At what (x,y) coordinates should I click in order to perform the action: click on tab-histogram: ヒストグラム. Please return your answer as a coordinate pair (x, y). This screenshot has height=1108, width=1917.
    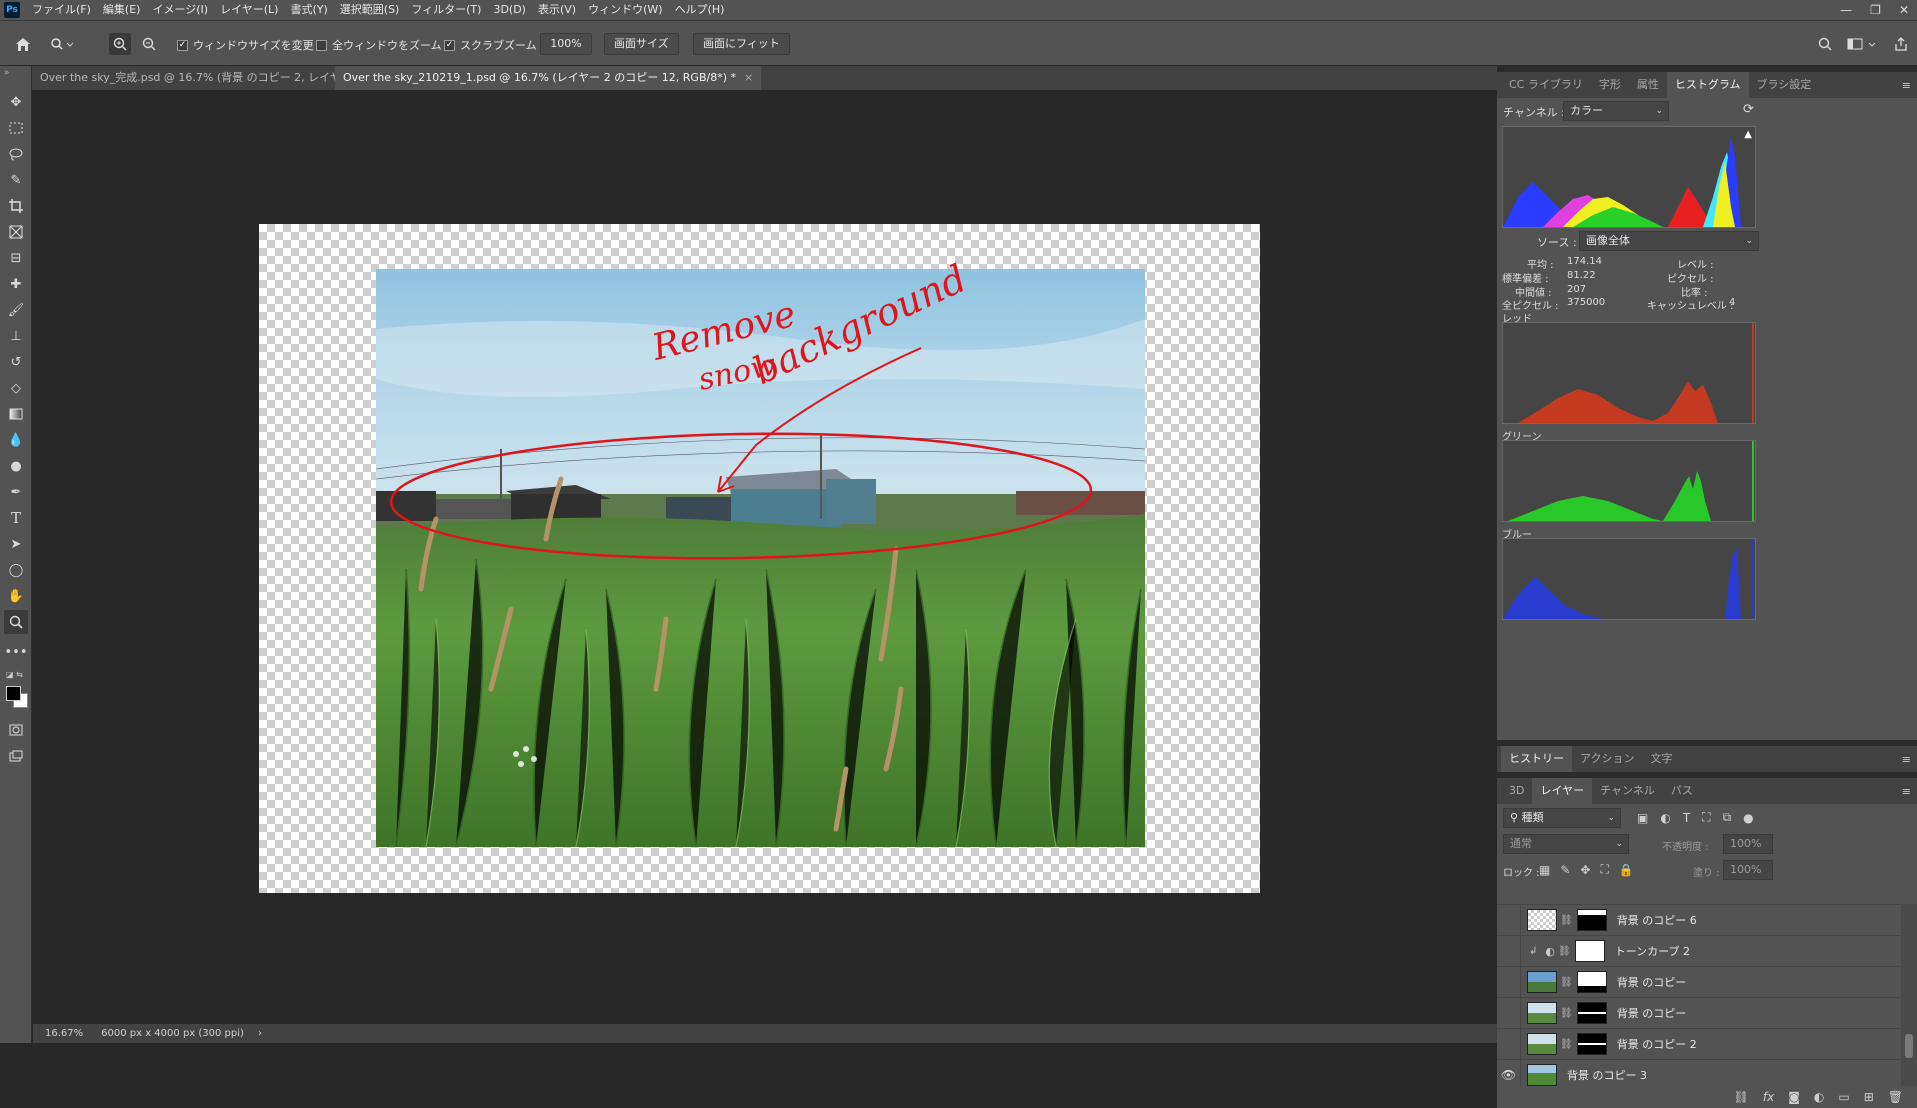
    Looking at the image, I should click on (1707, 85).